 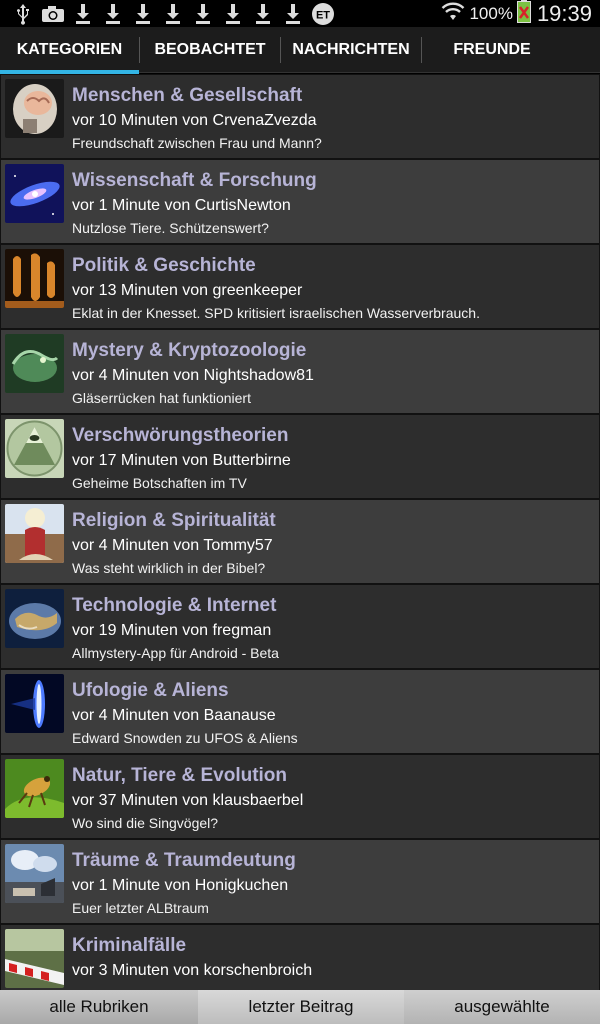 I want to click on last-post-meta: vor 19 Minuten von fregman, so click(x=172, y=630).